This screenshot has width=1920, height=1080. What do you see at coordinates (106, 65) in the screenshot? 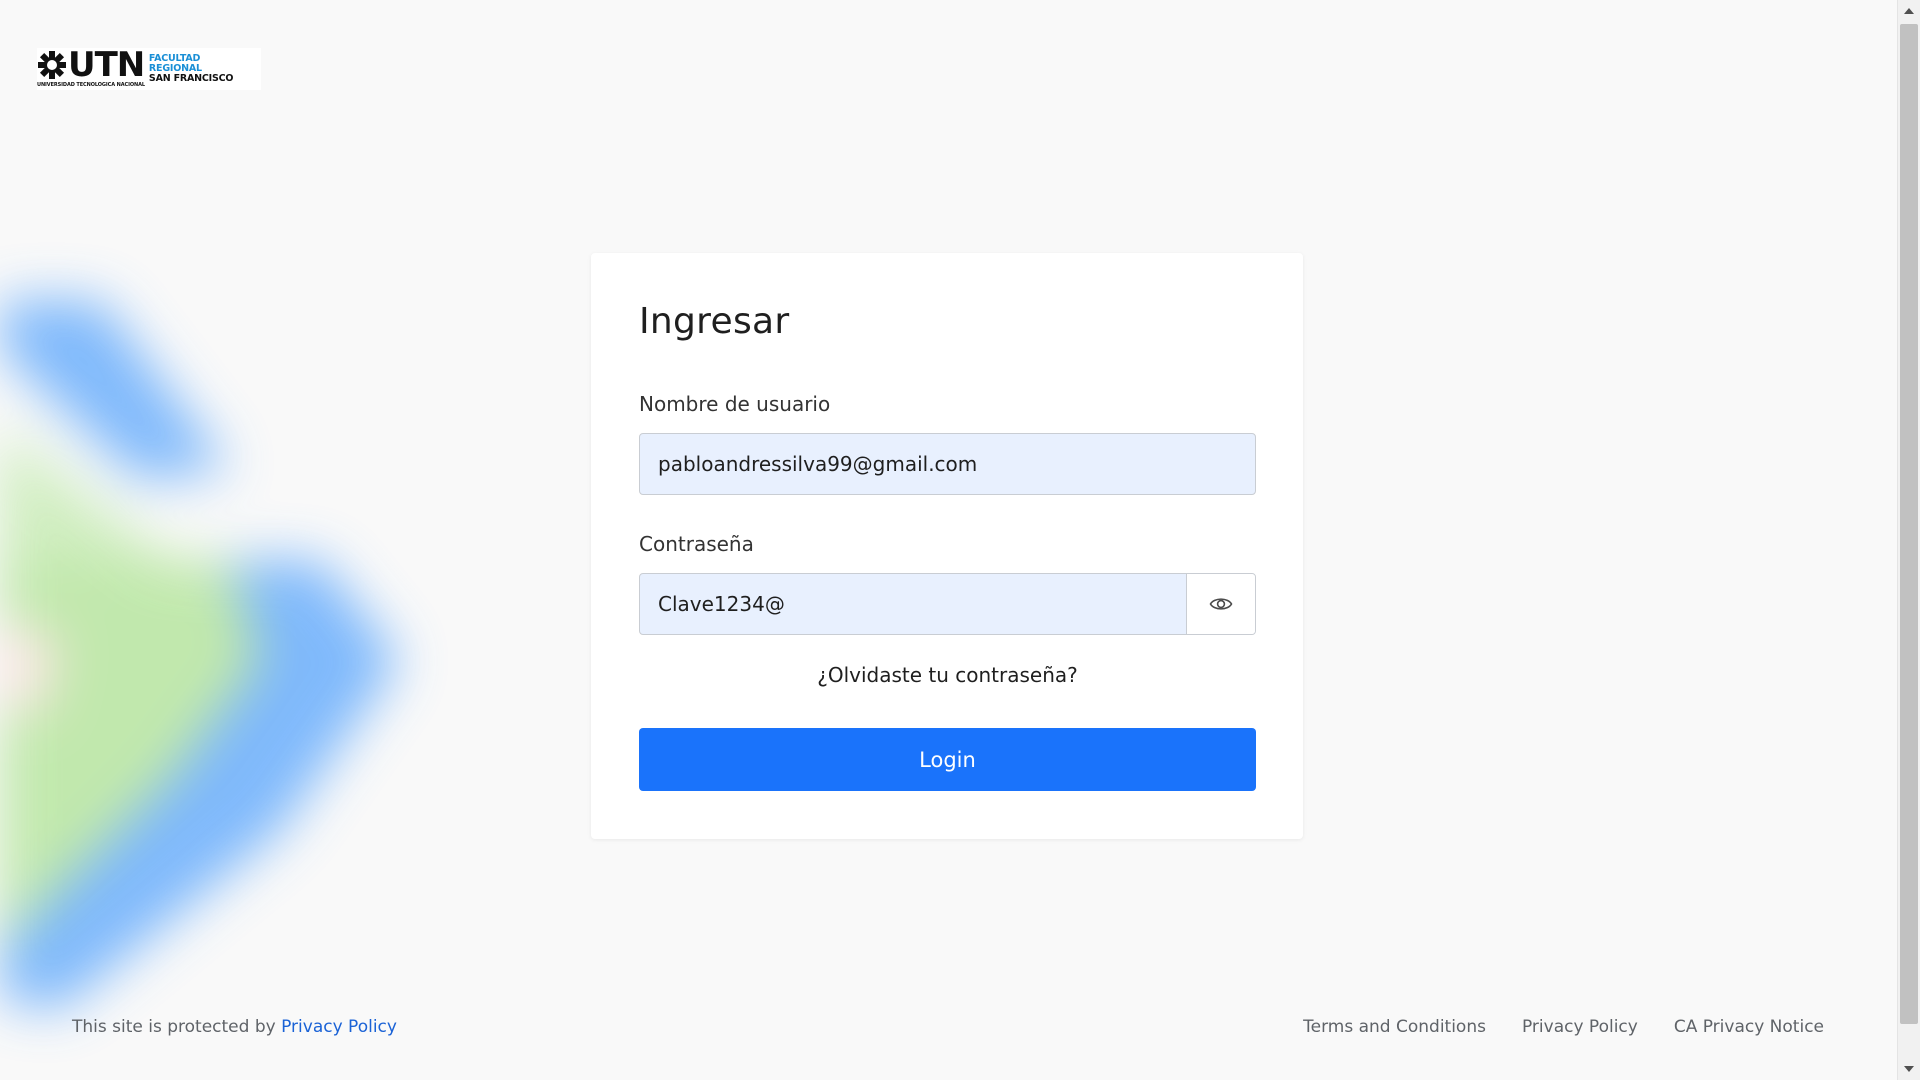
I see `logo-wordmark: UTN` at bounding box center [106, 65].